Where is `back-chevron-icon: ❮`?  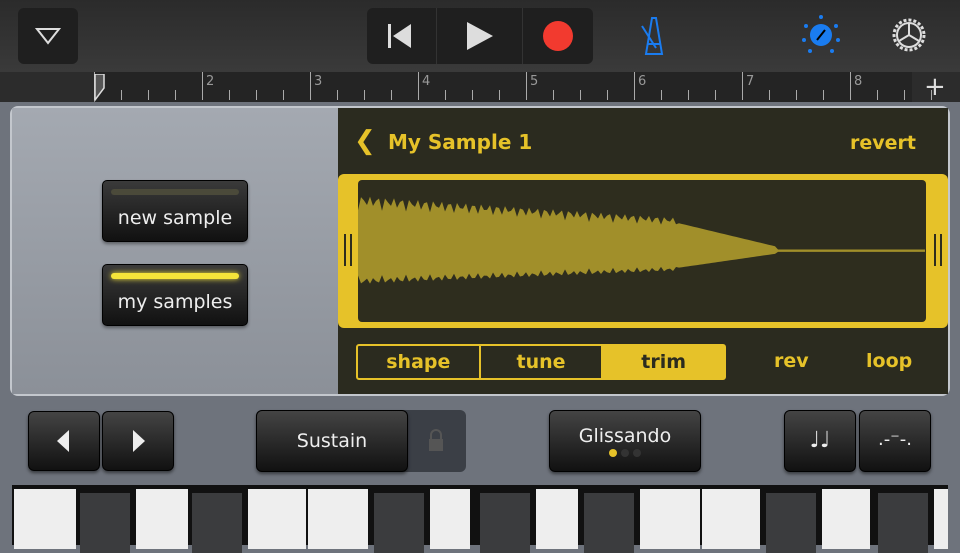 back-chevron-icon: ❮ is located at coordinates (365, 141).